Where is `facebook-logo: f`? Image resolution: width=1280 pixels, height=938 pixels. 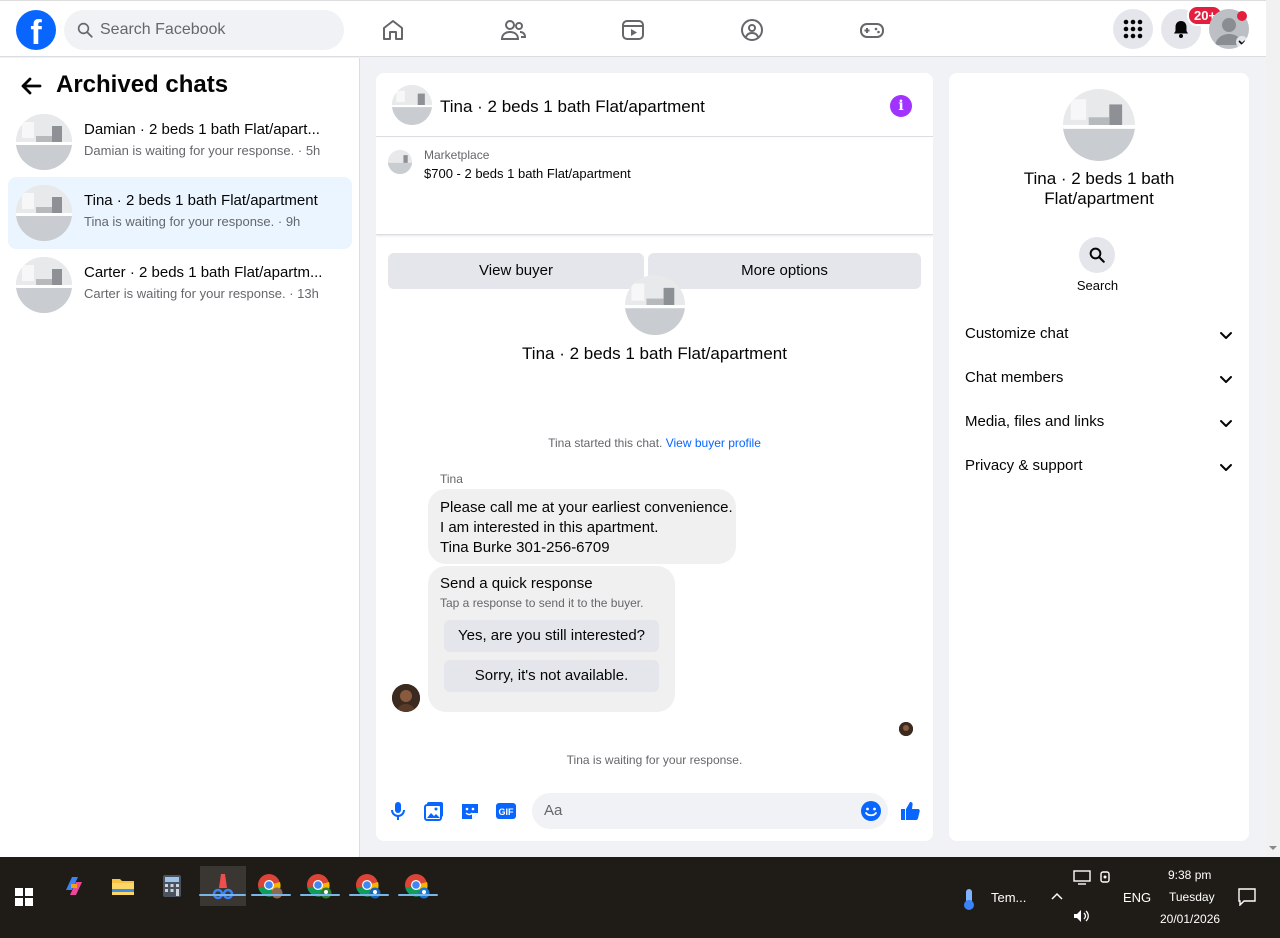 facebook-logo: f is located at coordinates (36, 30).